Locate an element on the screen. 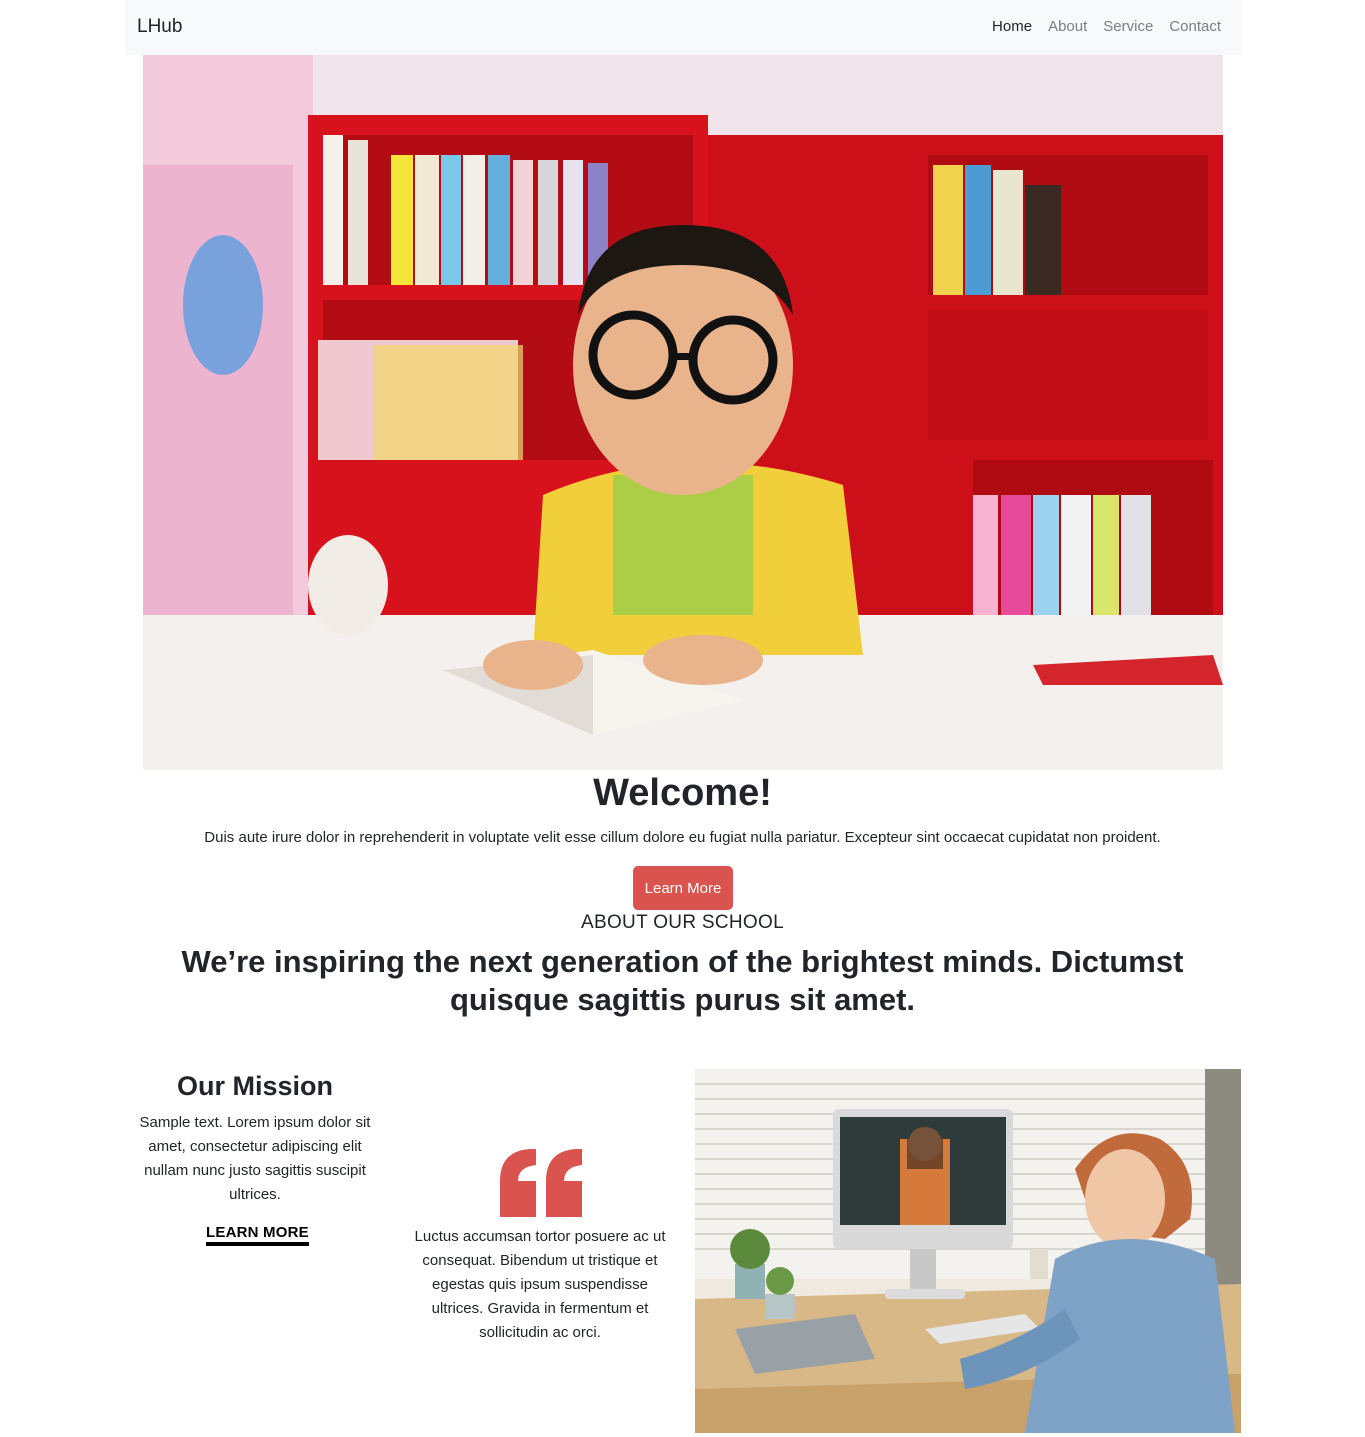 The image size is (1365, 1437). nav-contact: Contact is located at coordinates (1195, 26).